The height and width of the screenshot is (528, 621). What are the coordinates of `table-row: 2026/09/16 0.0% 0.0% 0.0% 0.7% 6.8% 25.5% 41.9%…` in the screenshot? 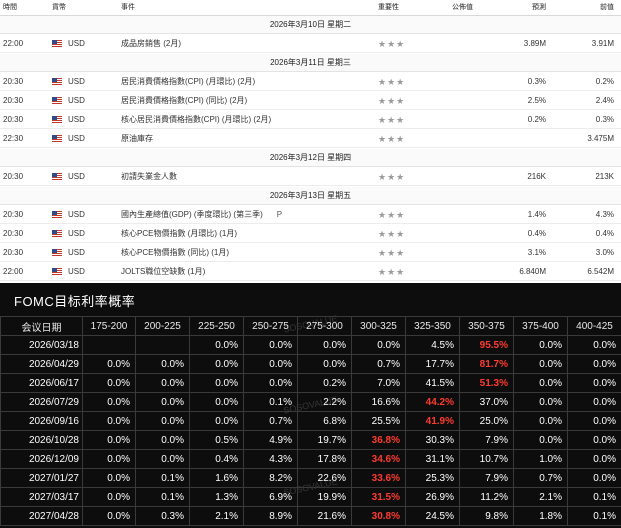 It's located at (310, 421).